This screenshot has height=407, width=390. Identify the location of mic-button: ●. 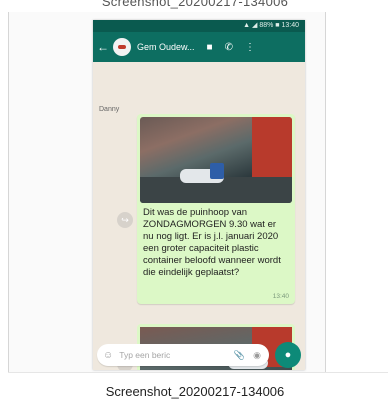
(288, 355).